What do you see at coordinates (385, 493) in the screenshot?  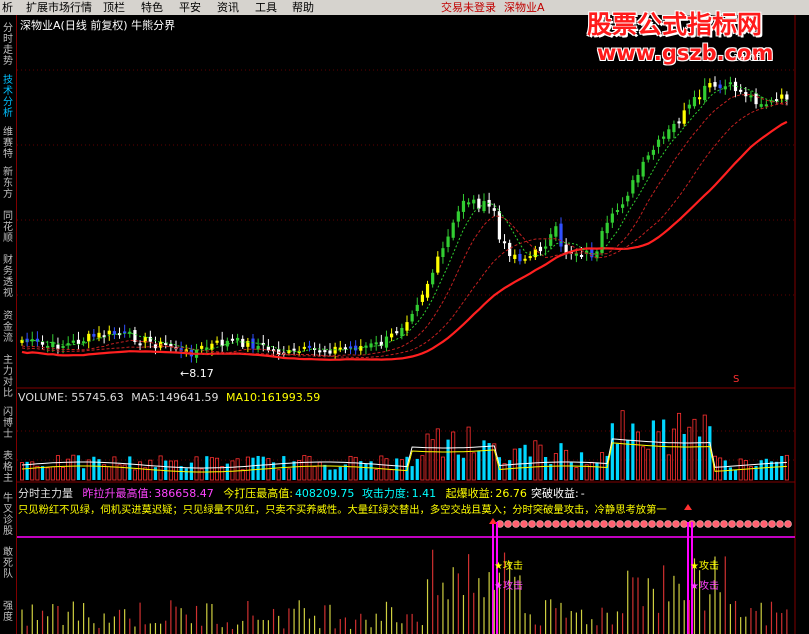 I see `attack-label: 攻击力度:` at bounding box center [385, 493].